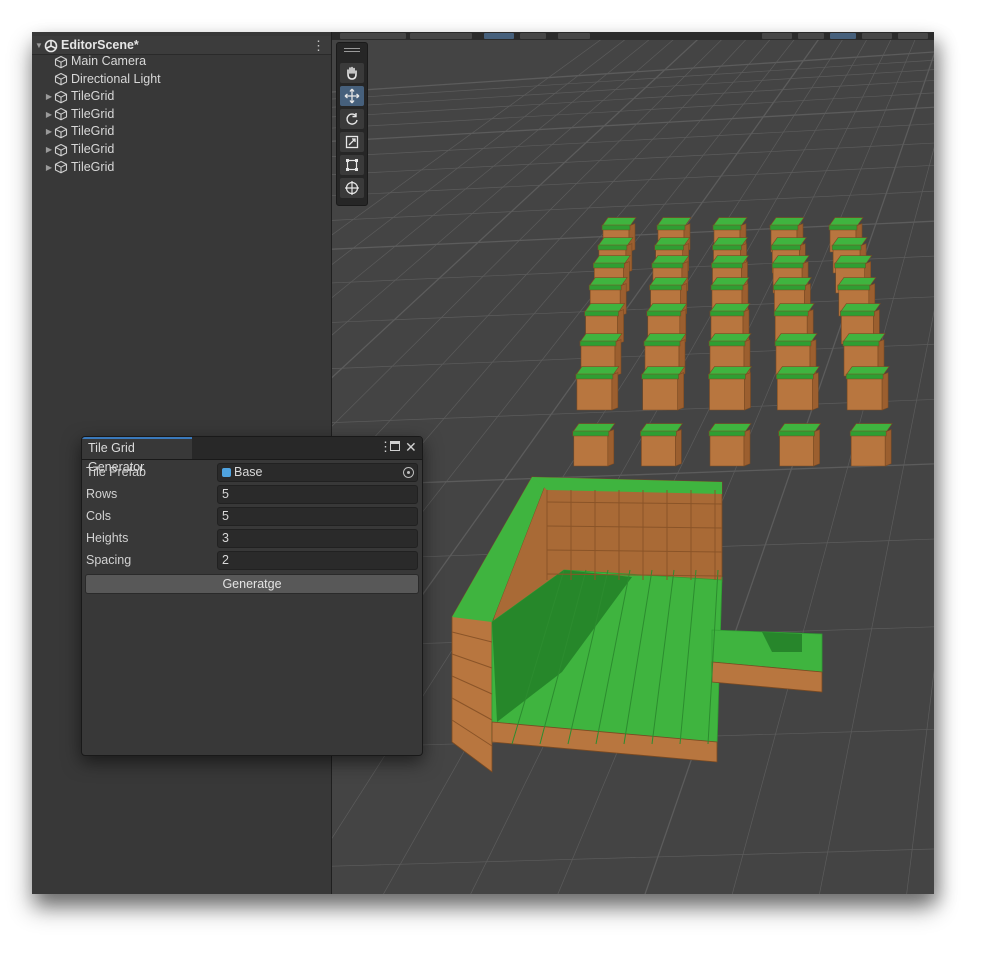 The height and width of the screenshot is (960, 999). I want to click on object-picker-icon, so click(408, 472).